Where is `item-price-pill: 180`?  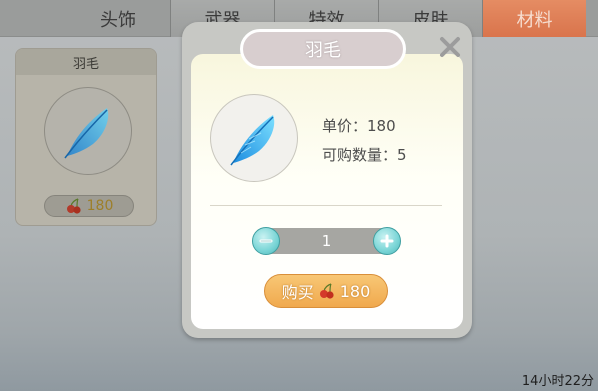 item-price-pill: 180 is located at coordinates (89, 206).